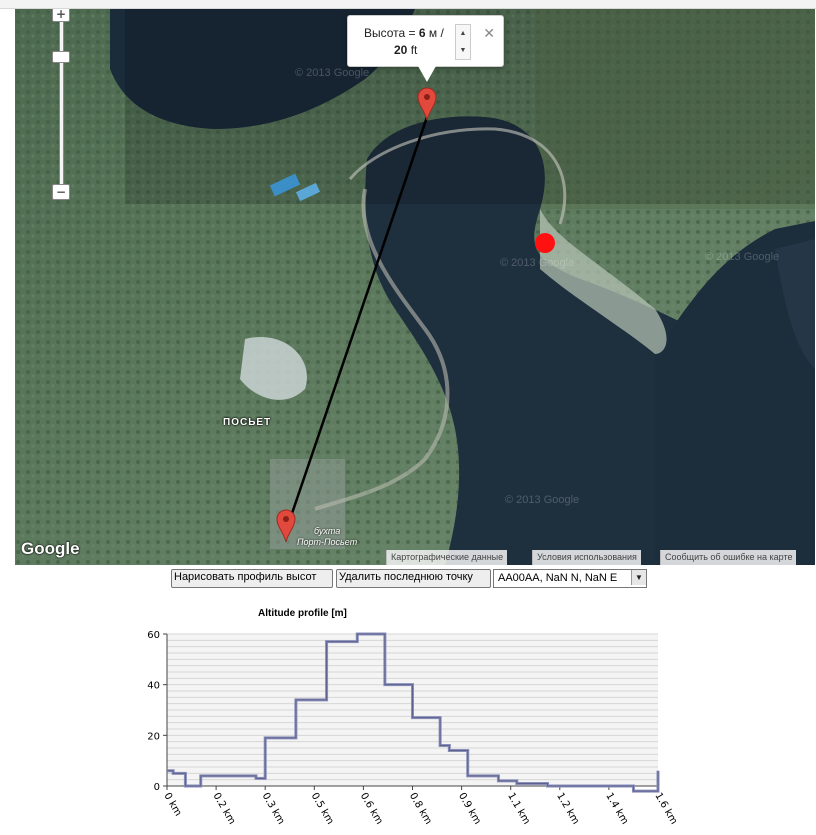 This screenshot has width=816, height=835. Describe the element at coordinates (567, 808) in the screenshot. I see `x-tick-label: 1.2 km` at that location.